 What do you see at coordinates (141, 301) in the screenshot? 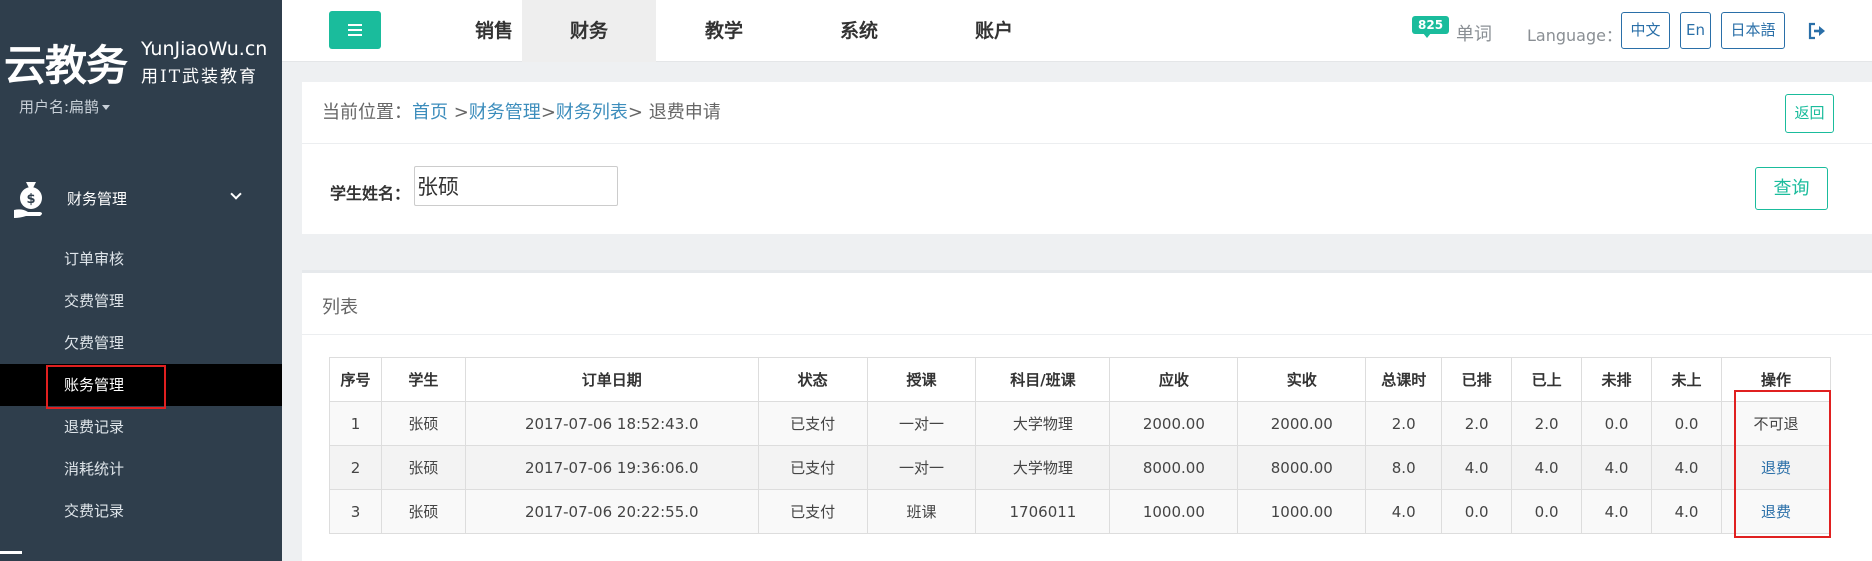
I see `sidebar-item-payment: 交费管理` at bounding box center [141, 301].